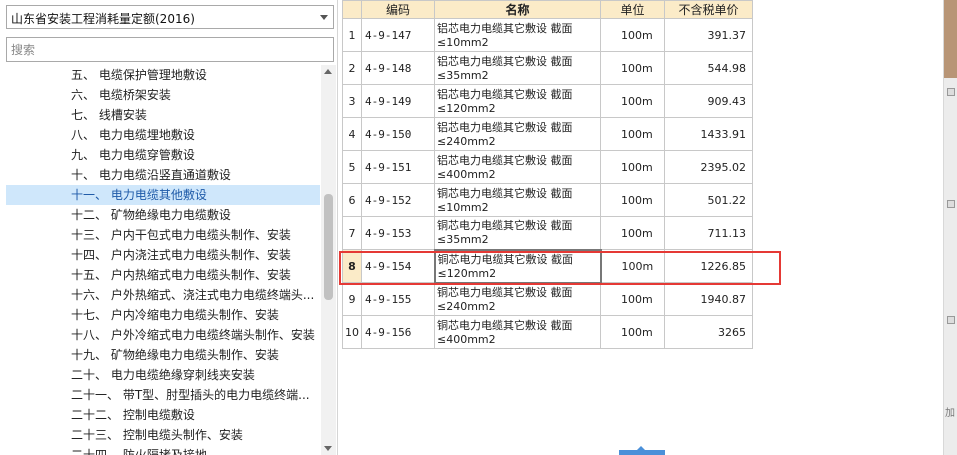 The height and width of the screenshot is (455, 957). Describe the element at coordinates (517, 68) in the screenshot. I see `name-cell: 铝芯电力电缆其它敷设 截面 ≤35mm2` at that location.